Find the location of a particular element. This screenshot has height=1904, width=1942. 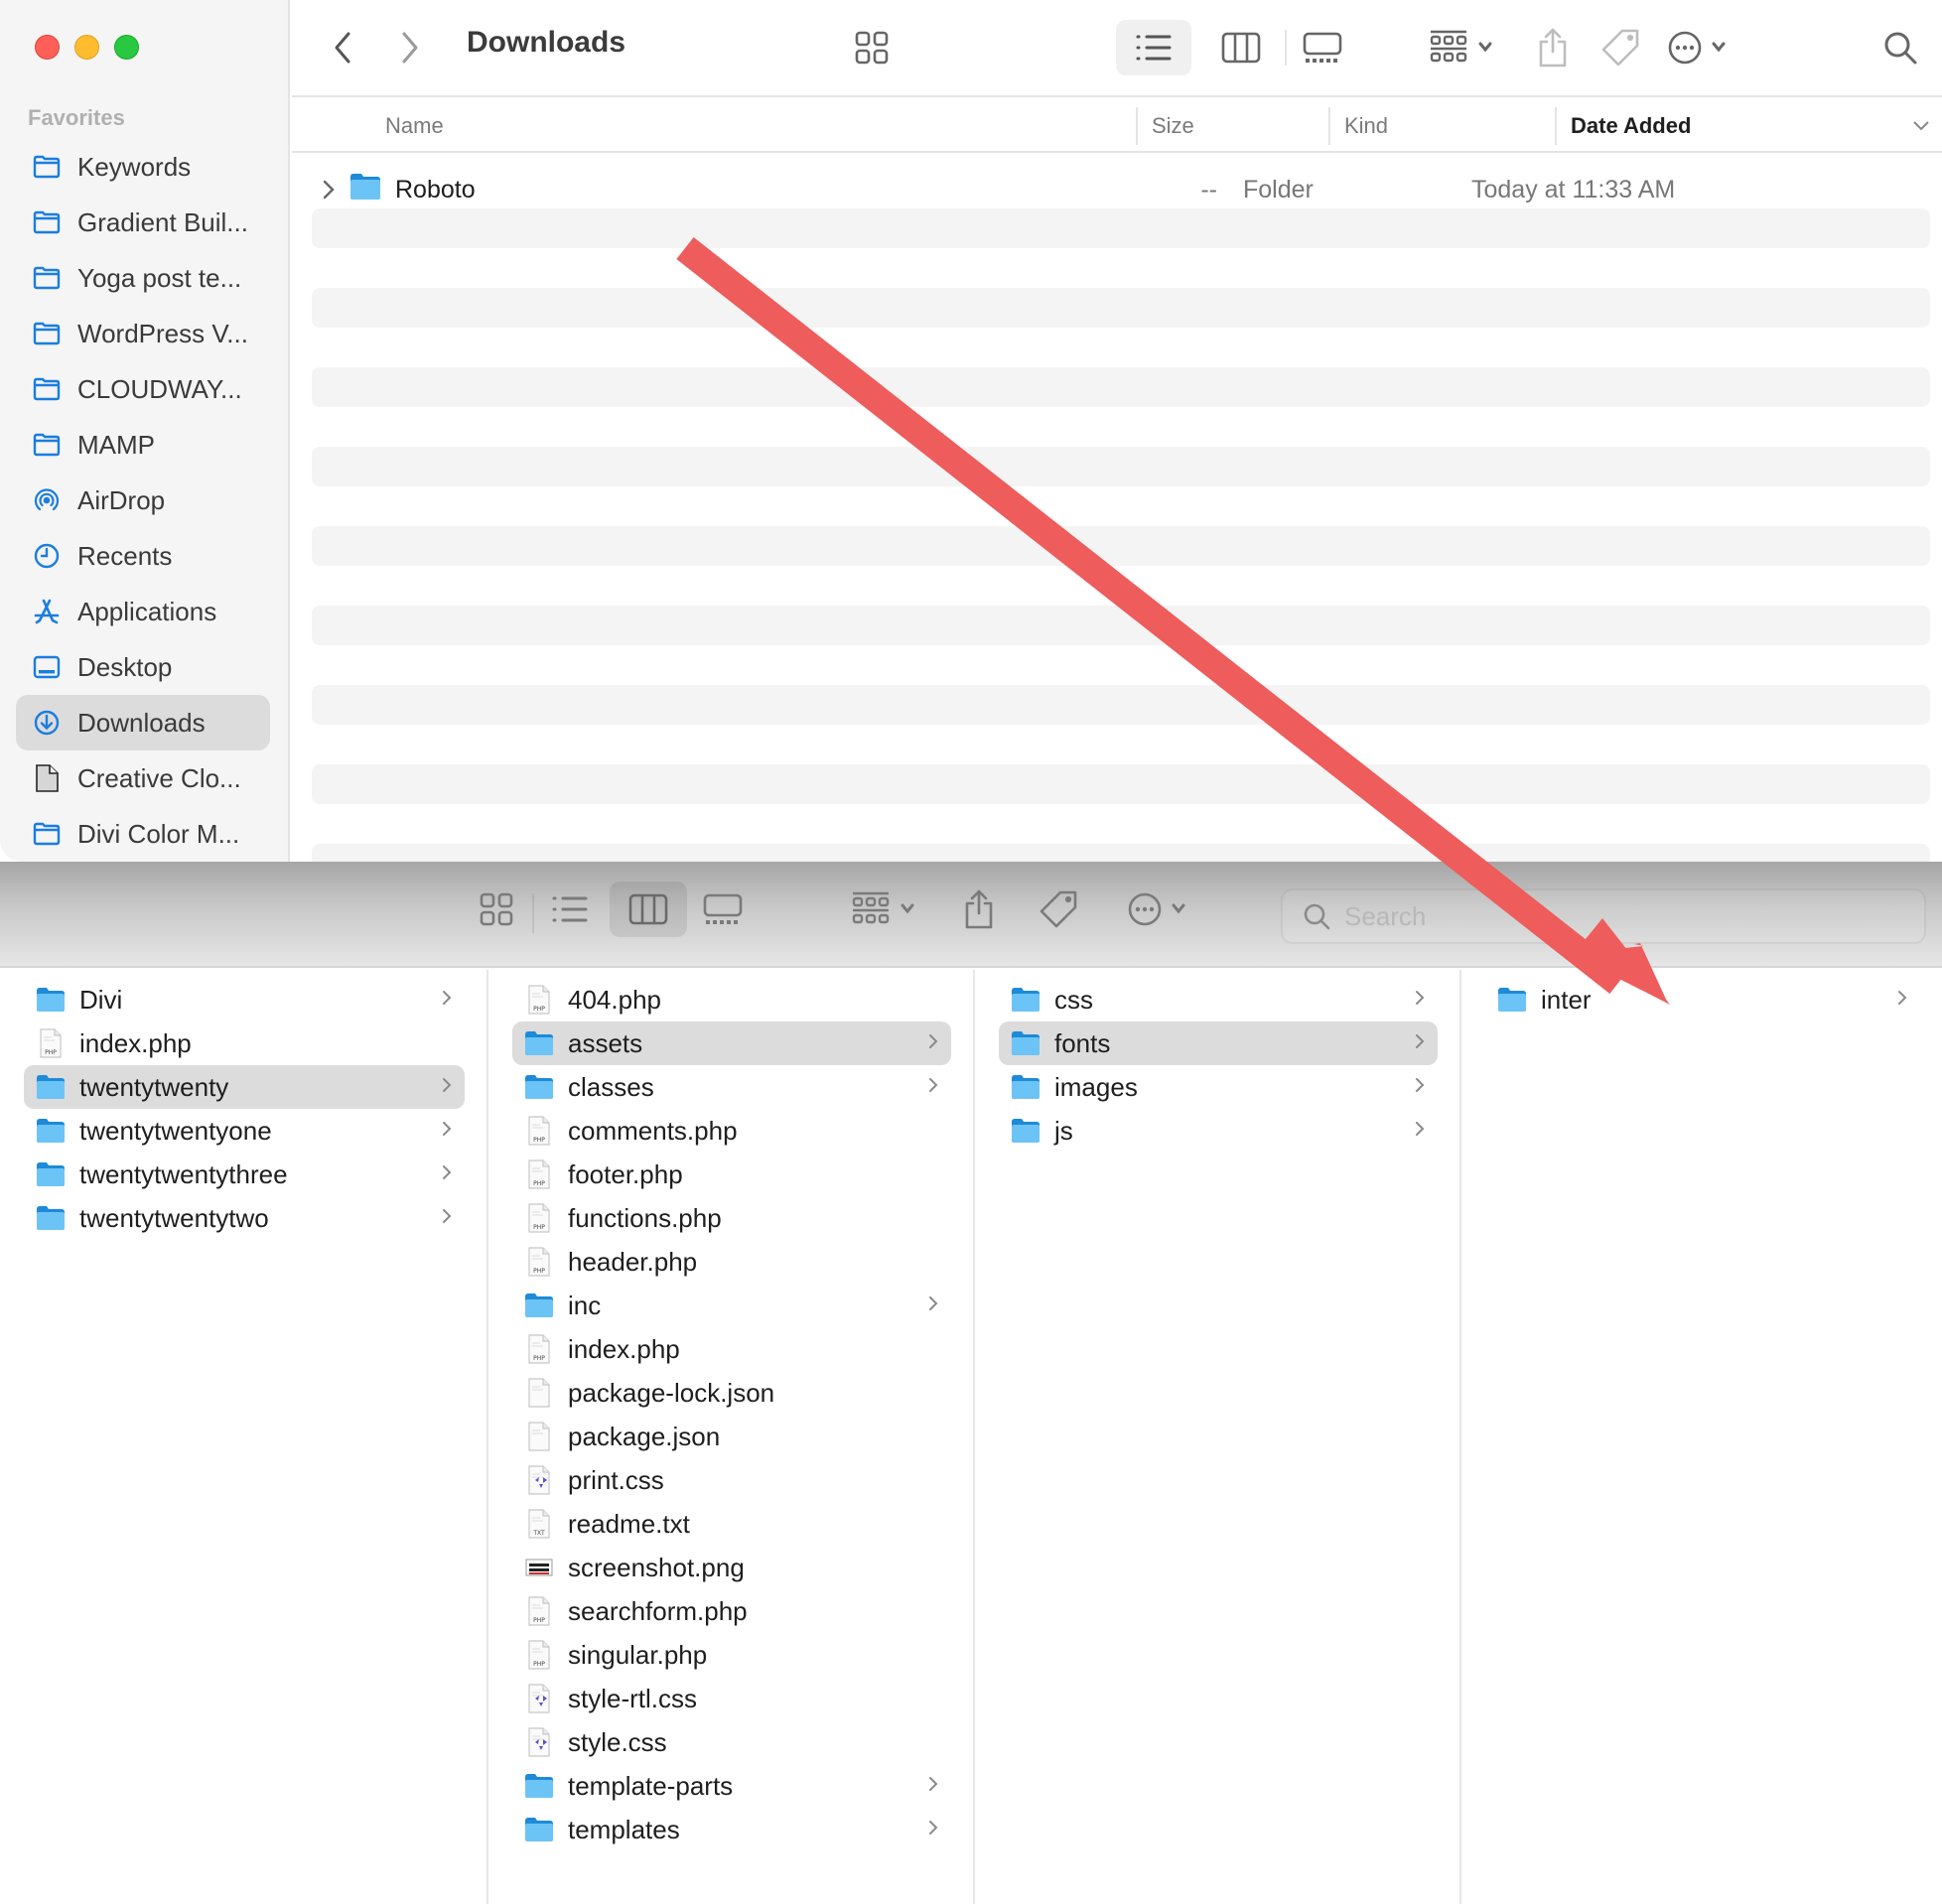

search-field is located at coordinates (1603, 916).